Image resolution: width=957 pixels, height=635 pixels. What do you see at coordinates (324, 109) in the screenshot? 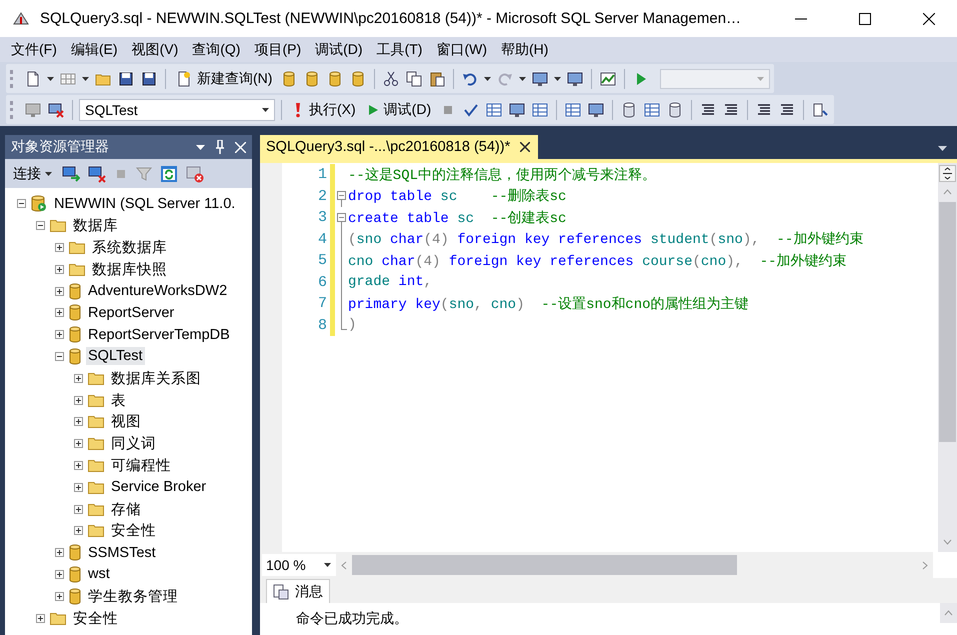
I see `execute-button: 执行(X)` at bounding box center [324, 109].